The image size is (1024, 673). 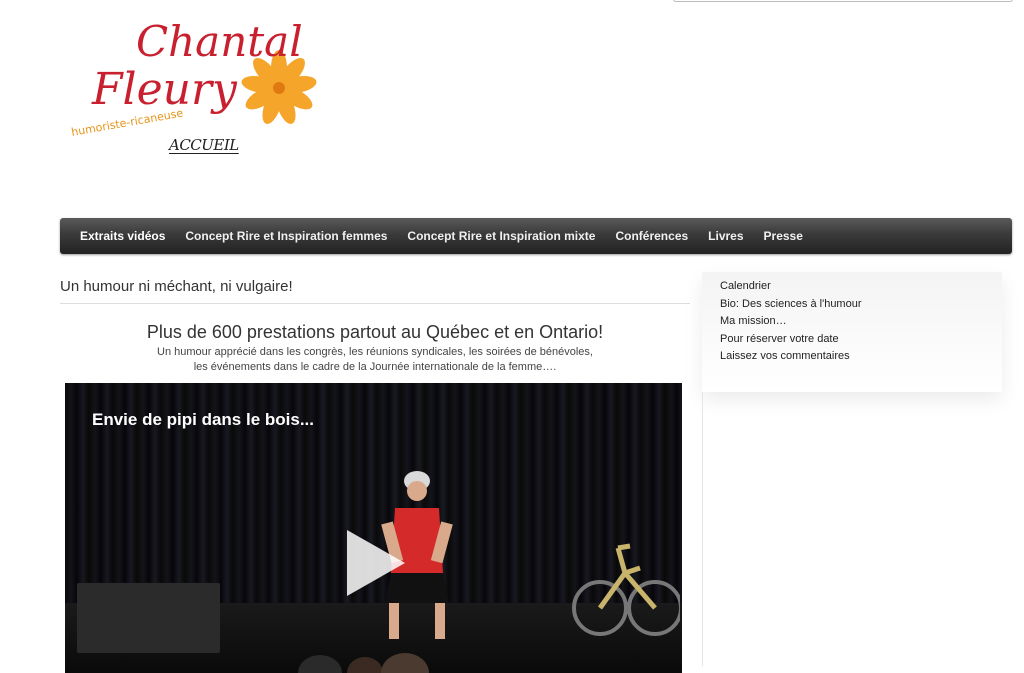 I want to click on brand-name-line1: Chantal, so click(x=219, y=41).